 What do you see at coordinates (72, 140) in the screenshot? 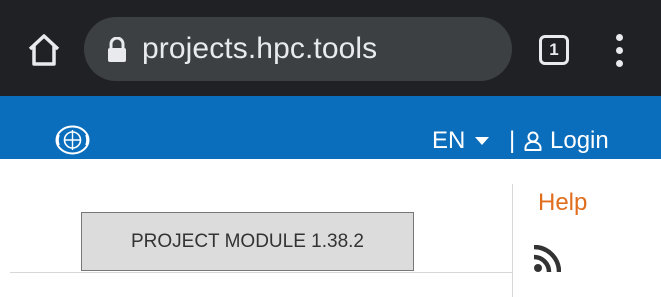
I see `un-emblem-icon` at bounding box center [72, 140].